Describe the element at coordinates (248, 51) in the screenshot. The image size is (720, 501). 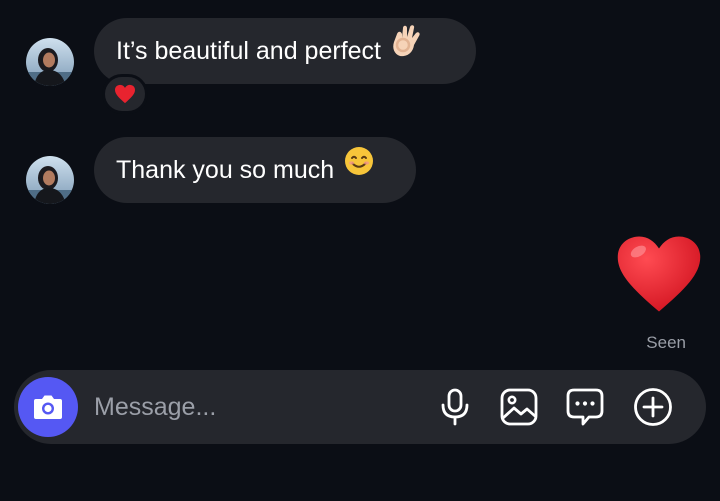
I see `message-text: It’s beautiful and perfect` at that location.